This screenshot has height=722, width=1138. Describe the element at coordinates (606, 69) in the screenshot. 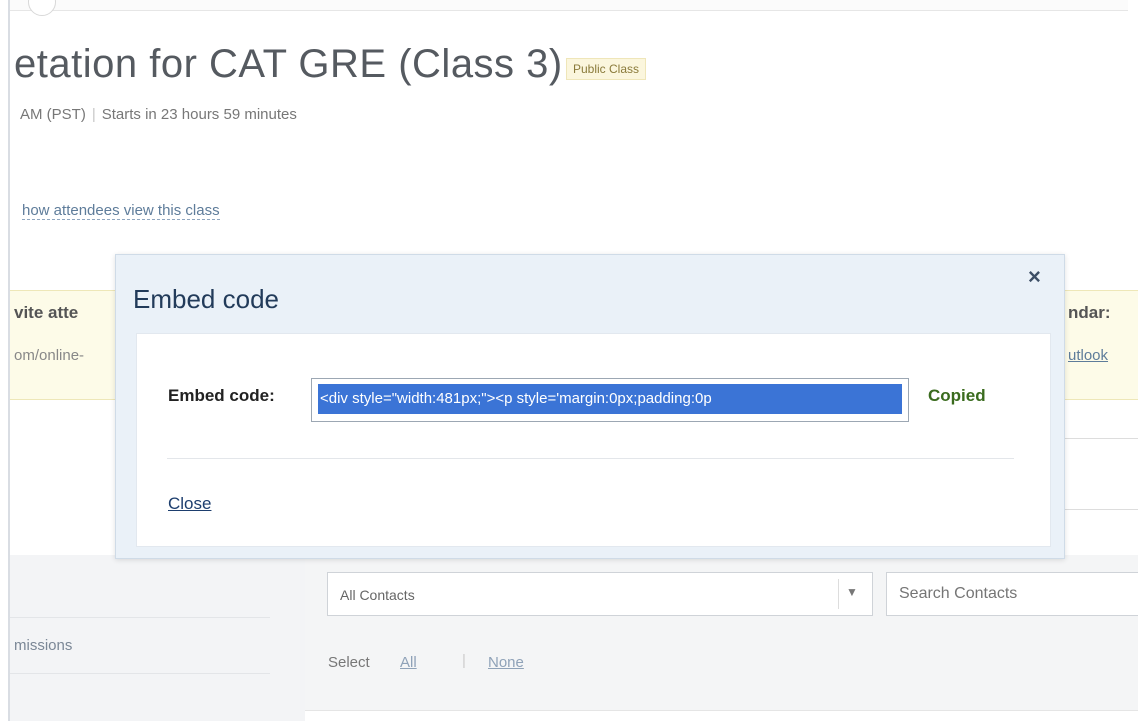

I see `public-class-badge: Public Class` at that location.